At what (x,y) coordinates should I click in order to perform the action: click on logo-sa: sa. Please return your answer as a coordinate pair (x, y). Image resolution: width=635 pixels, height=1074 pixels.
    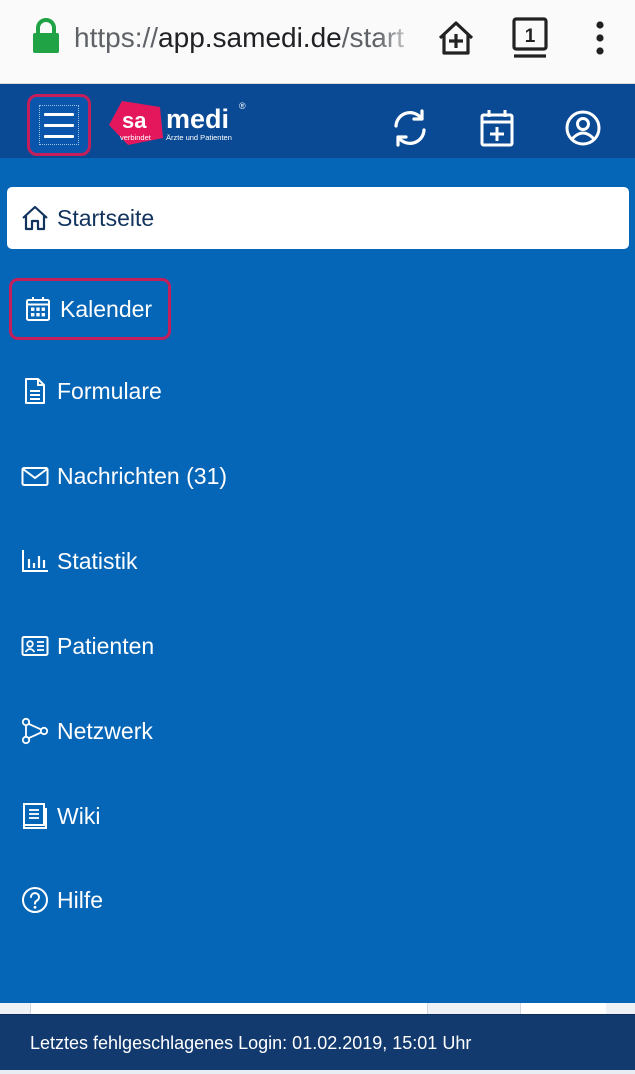
    Looking at the image, I should click on (134, 120).